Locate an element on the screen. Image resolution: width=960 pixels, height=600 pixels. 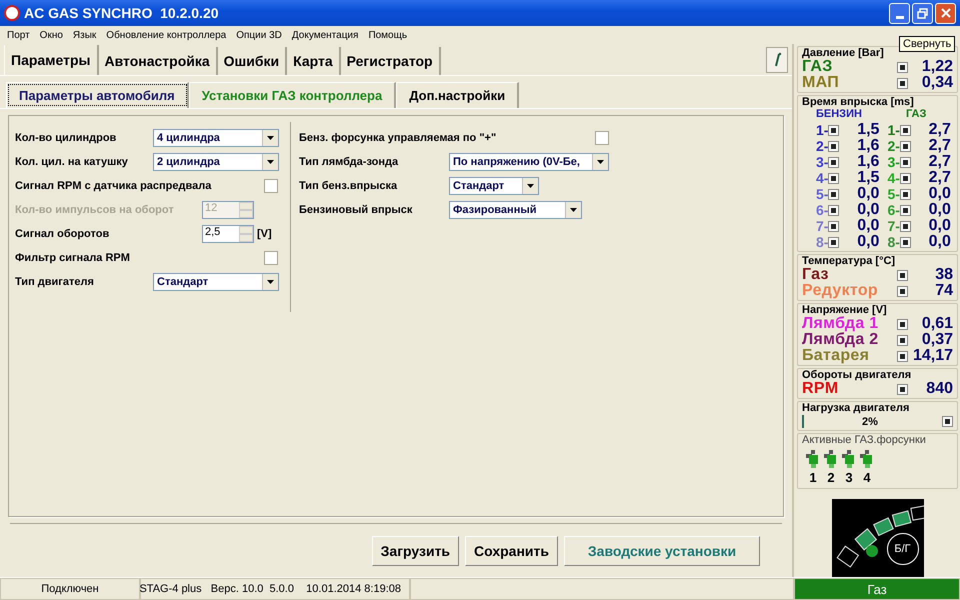
save-button: Сохранить is located at coordinates (511, 551).